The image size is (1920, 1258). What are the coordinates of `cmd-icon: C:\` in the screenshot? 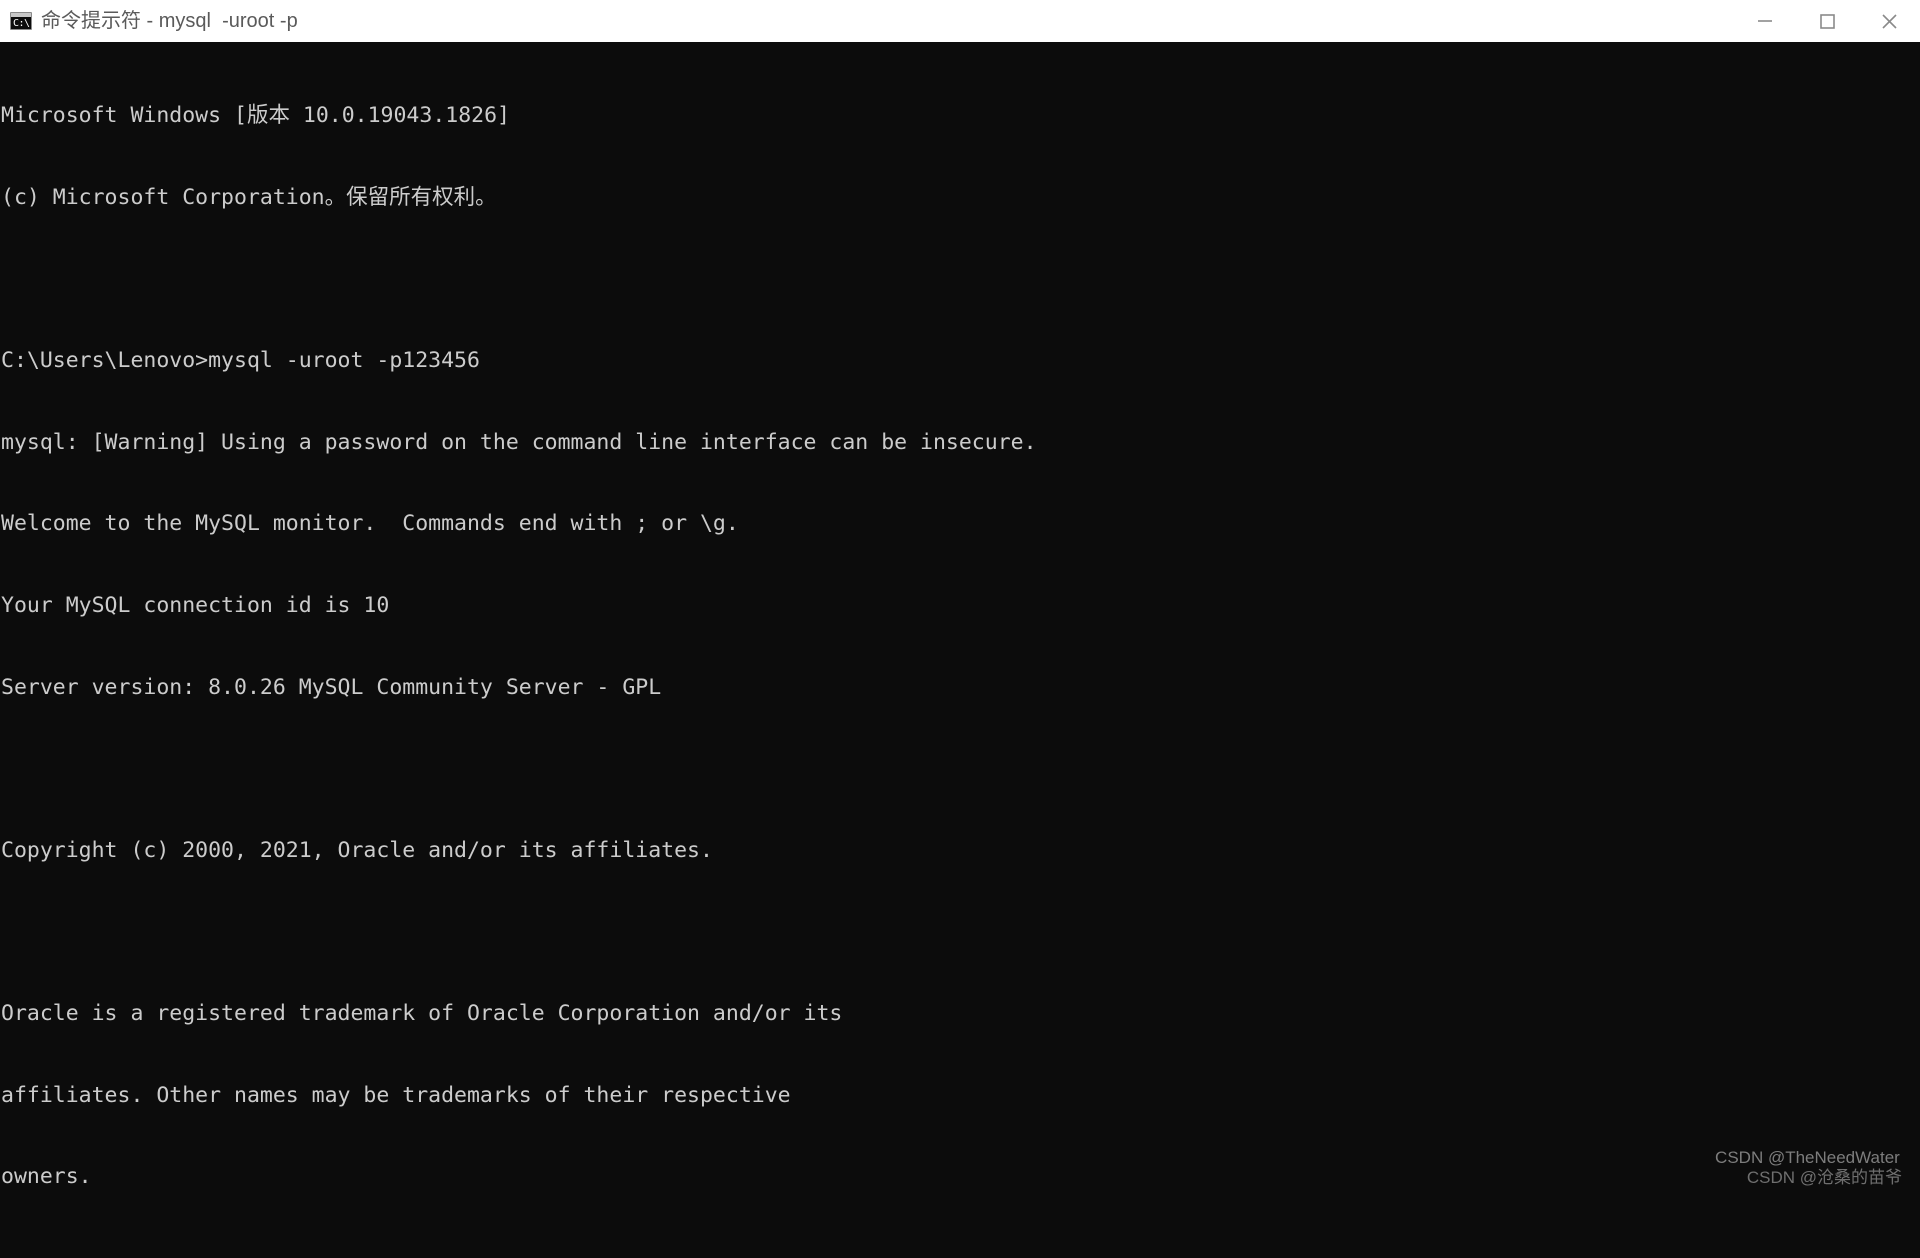 It's located at (21, 20).